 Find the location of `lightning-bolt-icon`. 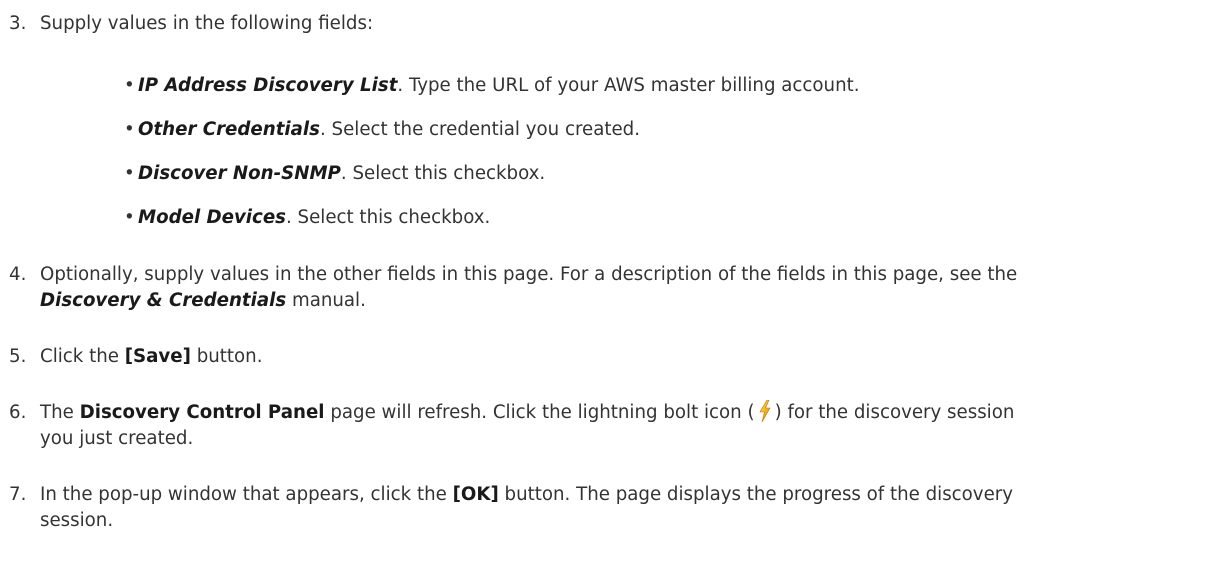

lightning-bolt-icon is located at coordinates (765, 411).